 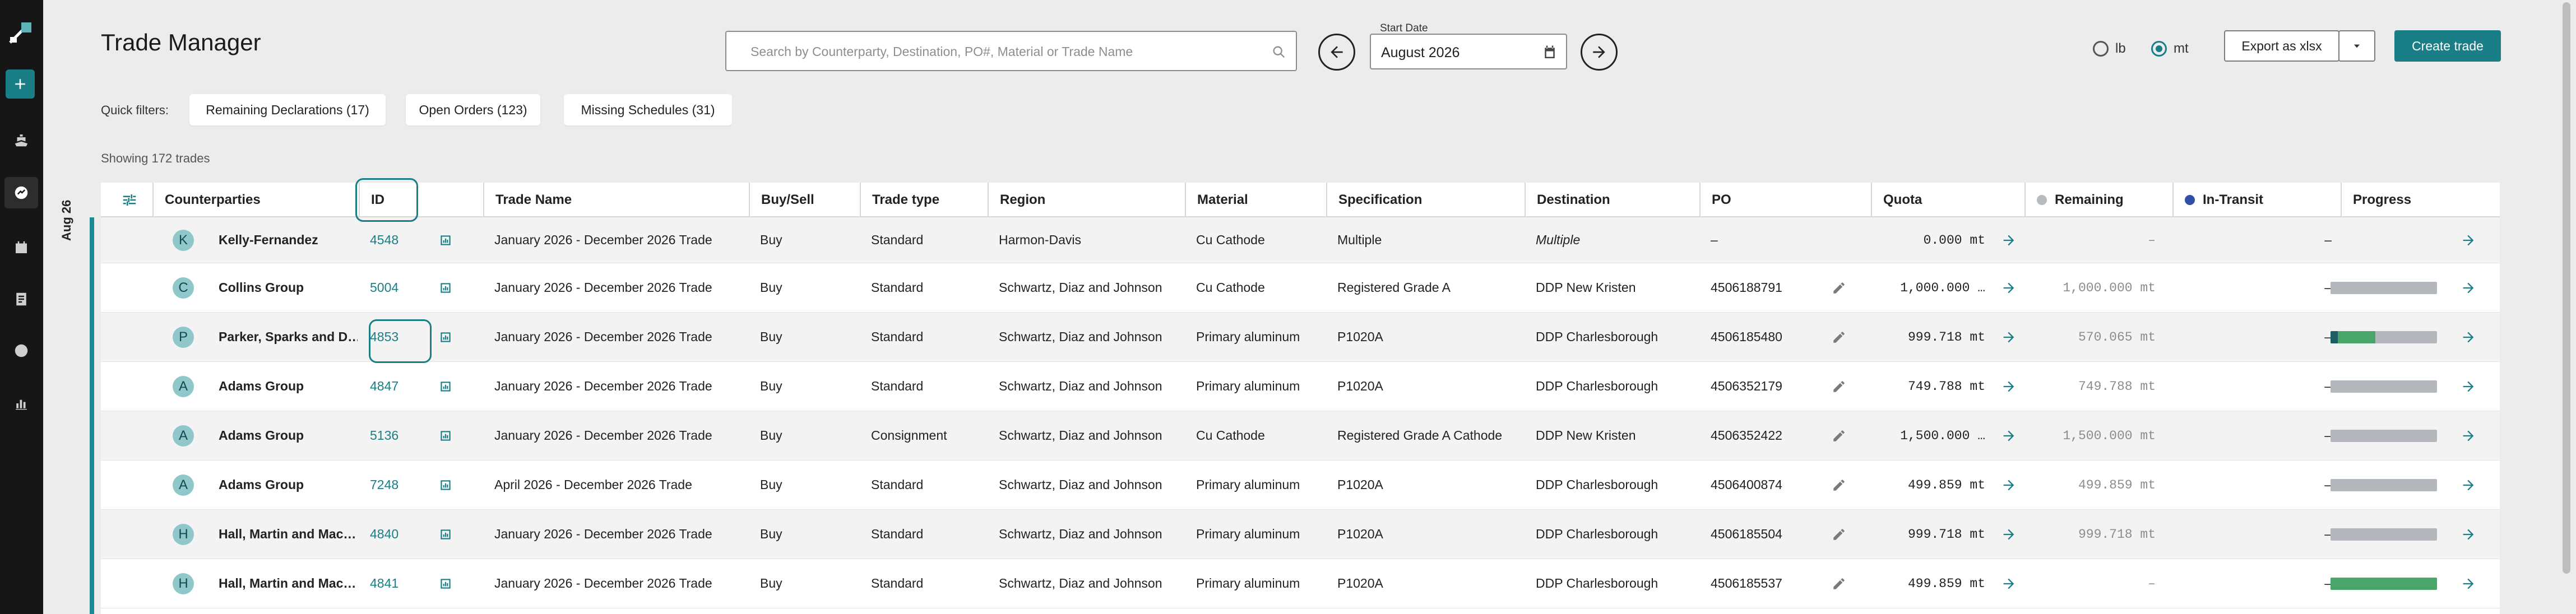 I want to click on unit-radio-lb: lb, so click(x=2109, y=49).